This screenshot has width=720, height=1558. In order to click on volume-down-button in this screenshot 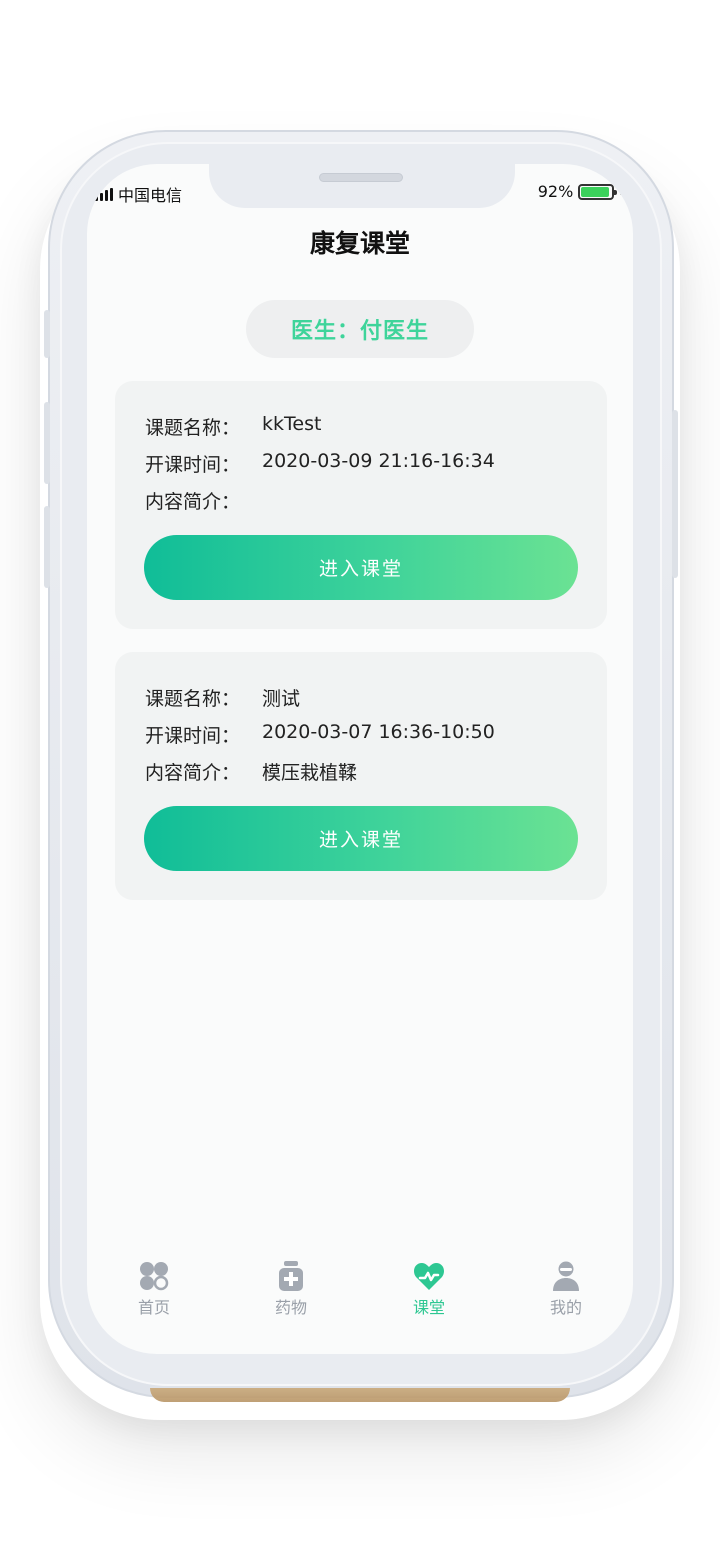, I will do `click(47, 547)`.